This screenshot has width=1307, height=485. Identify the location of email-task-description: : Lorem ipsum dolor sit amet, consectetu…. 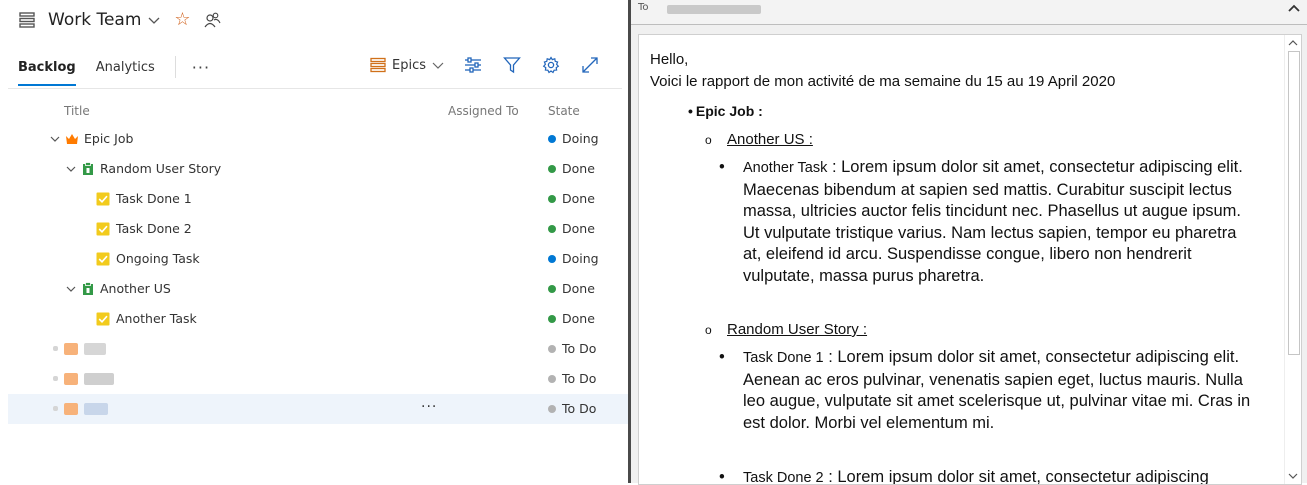
(1016, 476).